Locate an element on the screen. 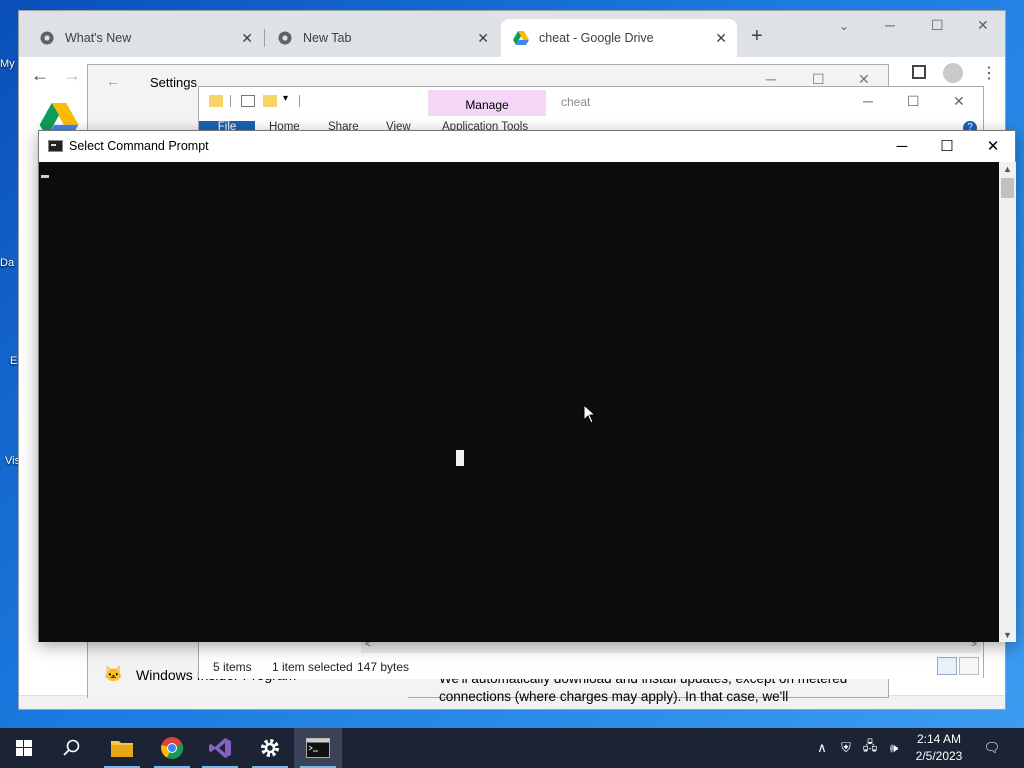  details-view-icon is located at coordinates (947, 666).